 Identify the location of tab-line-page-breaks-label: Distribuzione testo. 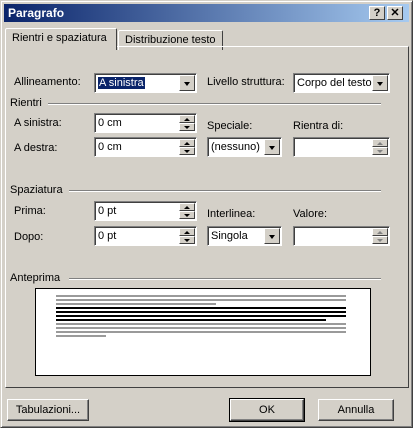
(170, 40).